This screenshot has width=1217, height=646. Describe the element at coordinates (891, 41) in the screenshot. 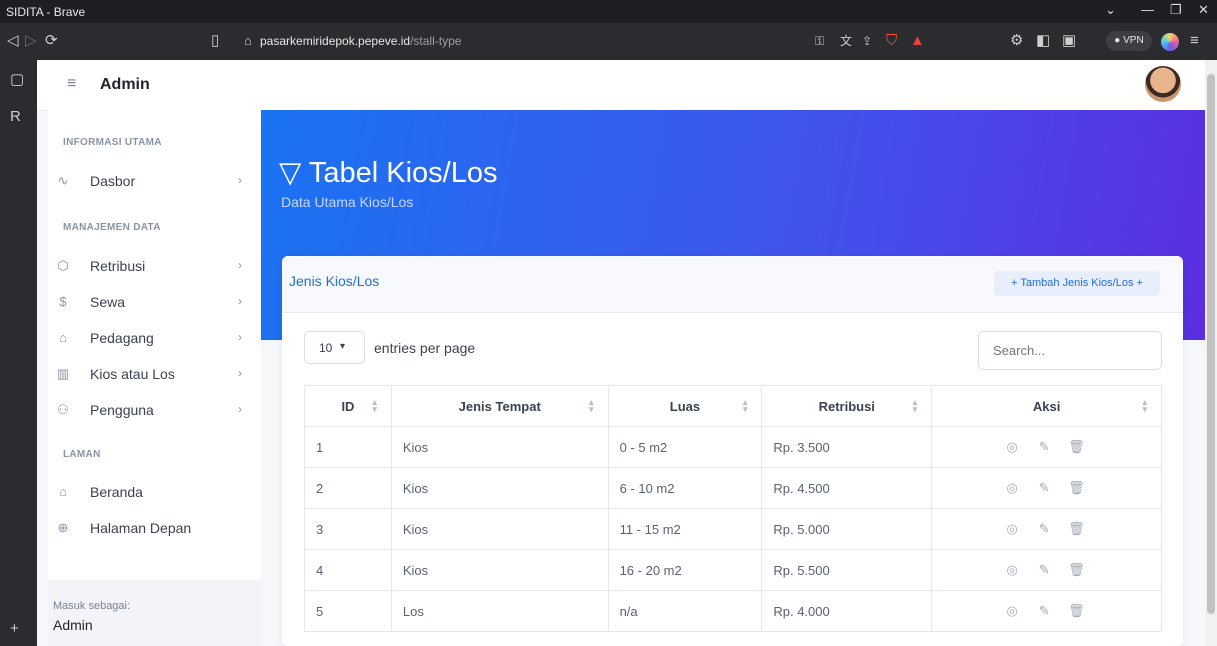

I see `brave-shield-icon: ⛉` at that location.